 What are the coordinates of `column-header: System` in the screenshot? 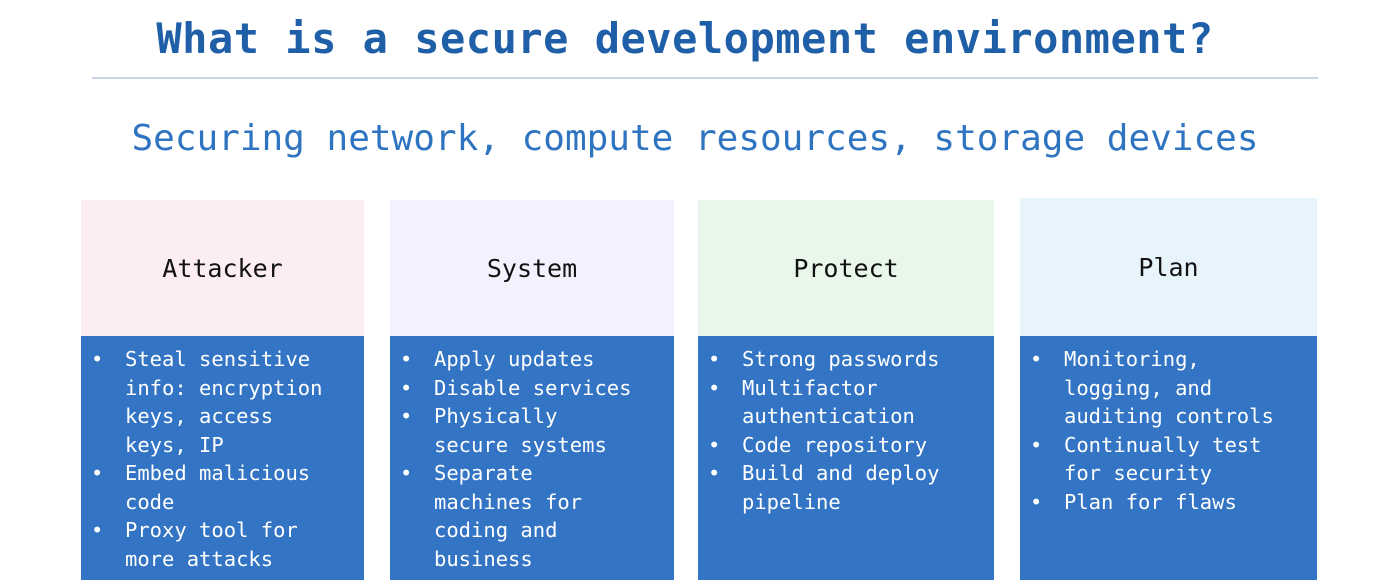 It's located at (532, 268).